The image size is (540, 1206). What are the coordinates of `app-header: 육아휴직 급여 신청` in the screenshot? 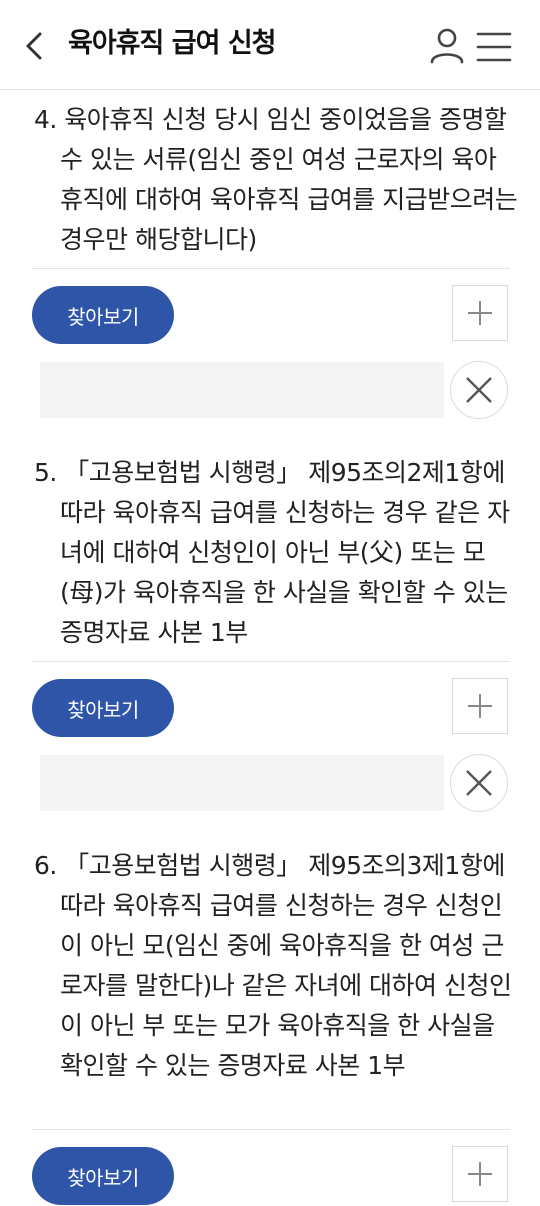 It's located at (270, 45).